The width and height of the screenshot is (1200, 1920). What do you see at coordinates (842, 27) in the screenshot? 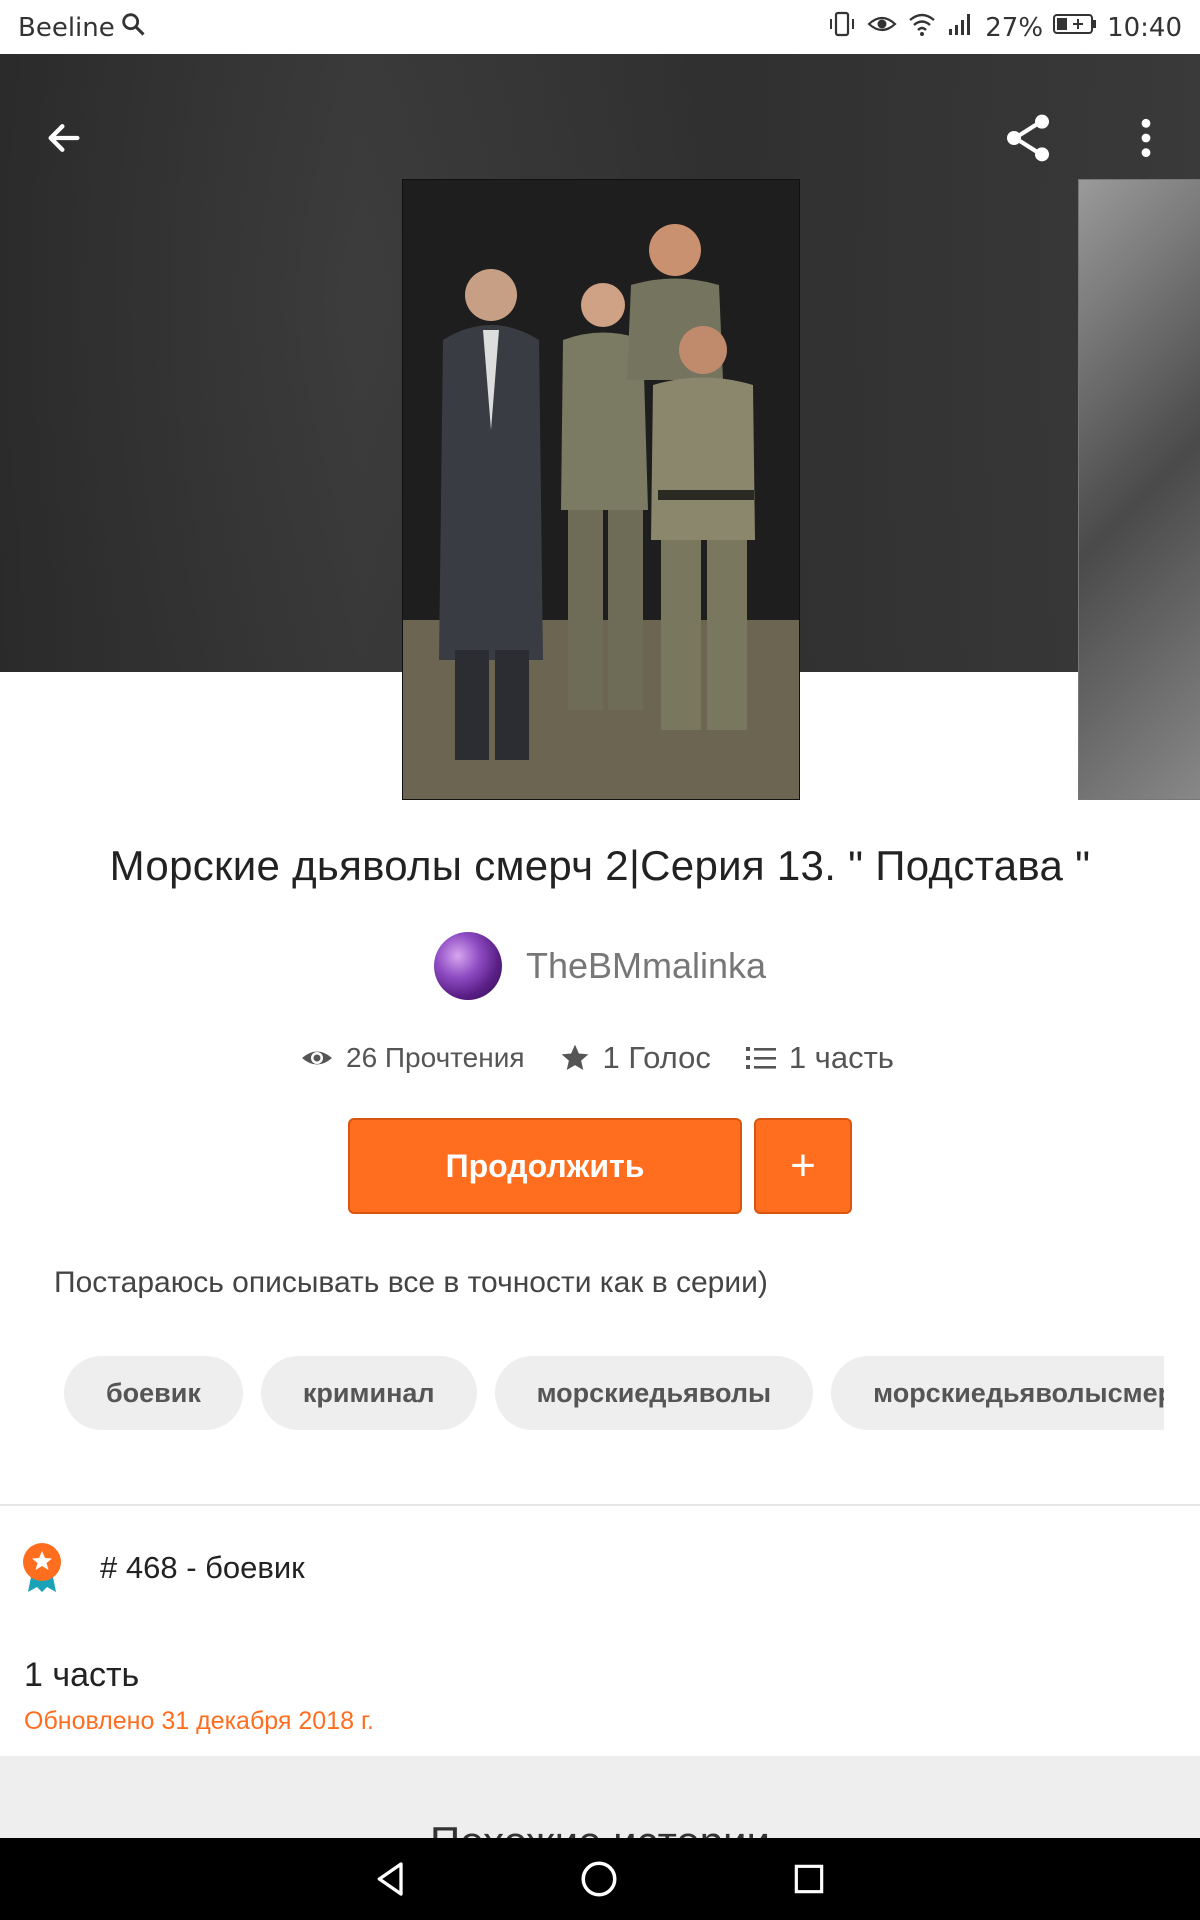
I see `vibrate-icon` at bounding box center [842, 27].